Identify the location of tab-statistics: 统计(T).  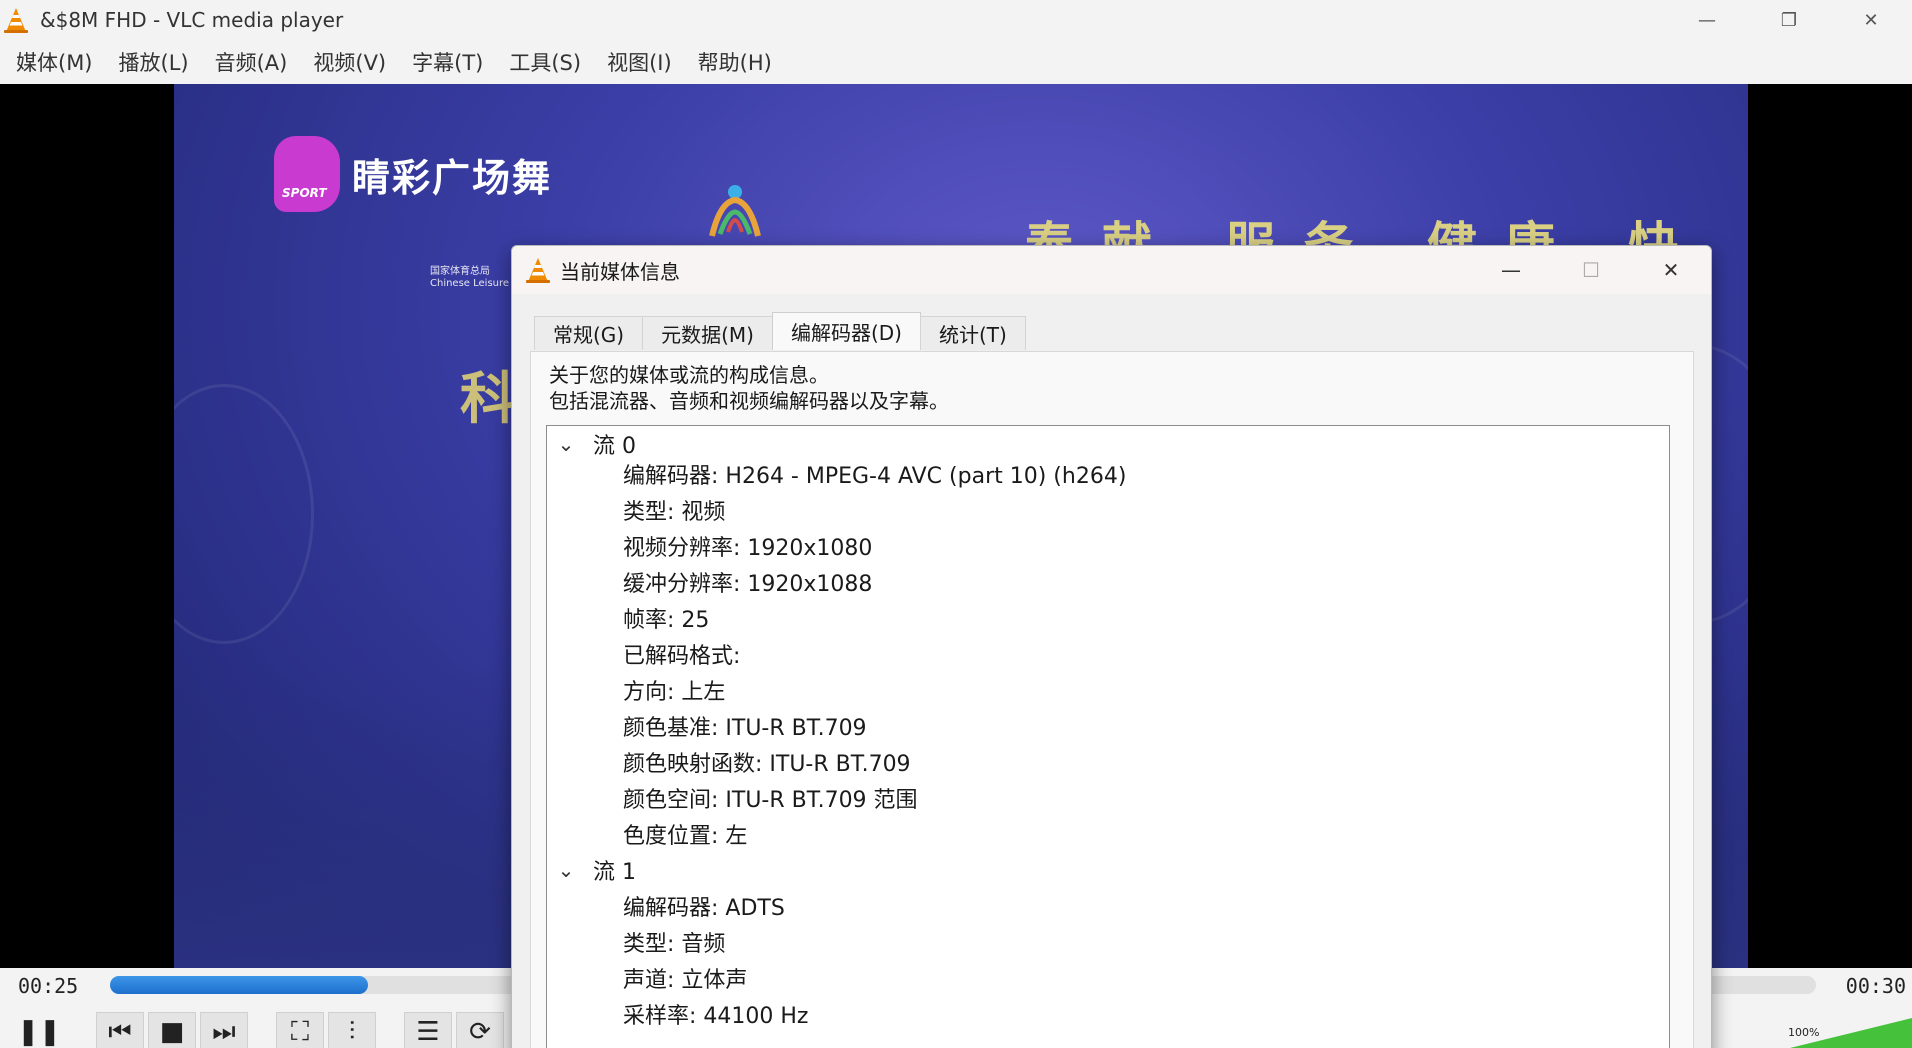
(973, 333).